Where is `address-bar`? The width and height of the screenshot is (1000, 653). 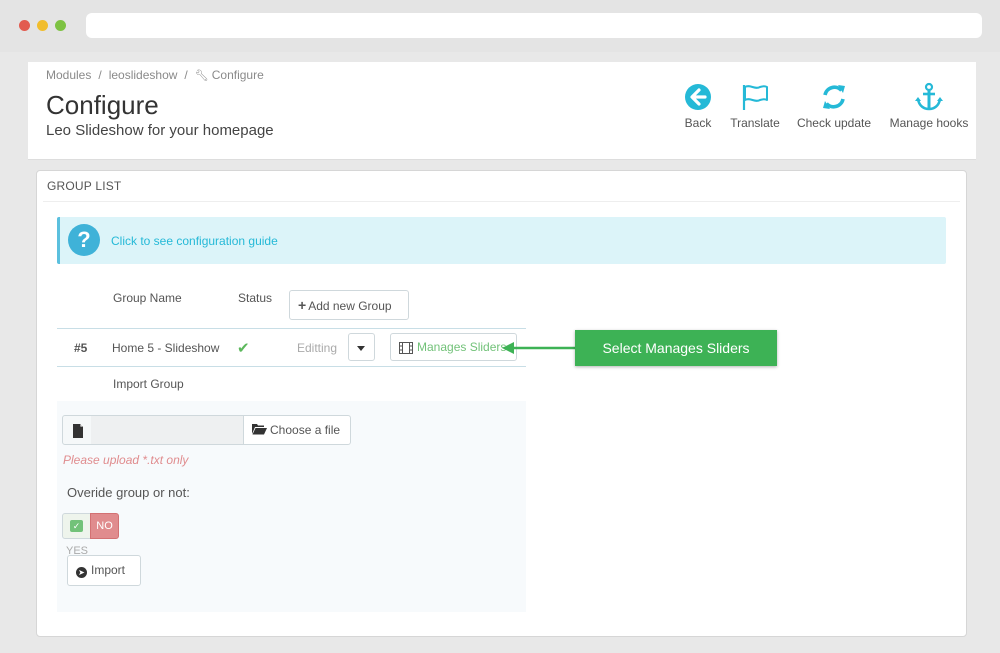
address-bar is located at coordinates (534, 25).